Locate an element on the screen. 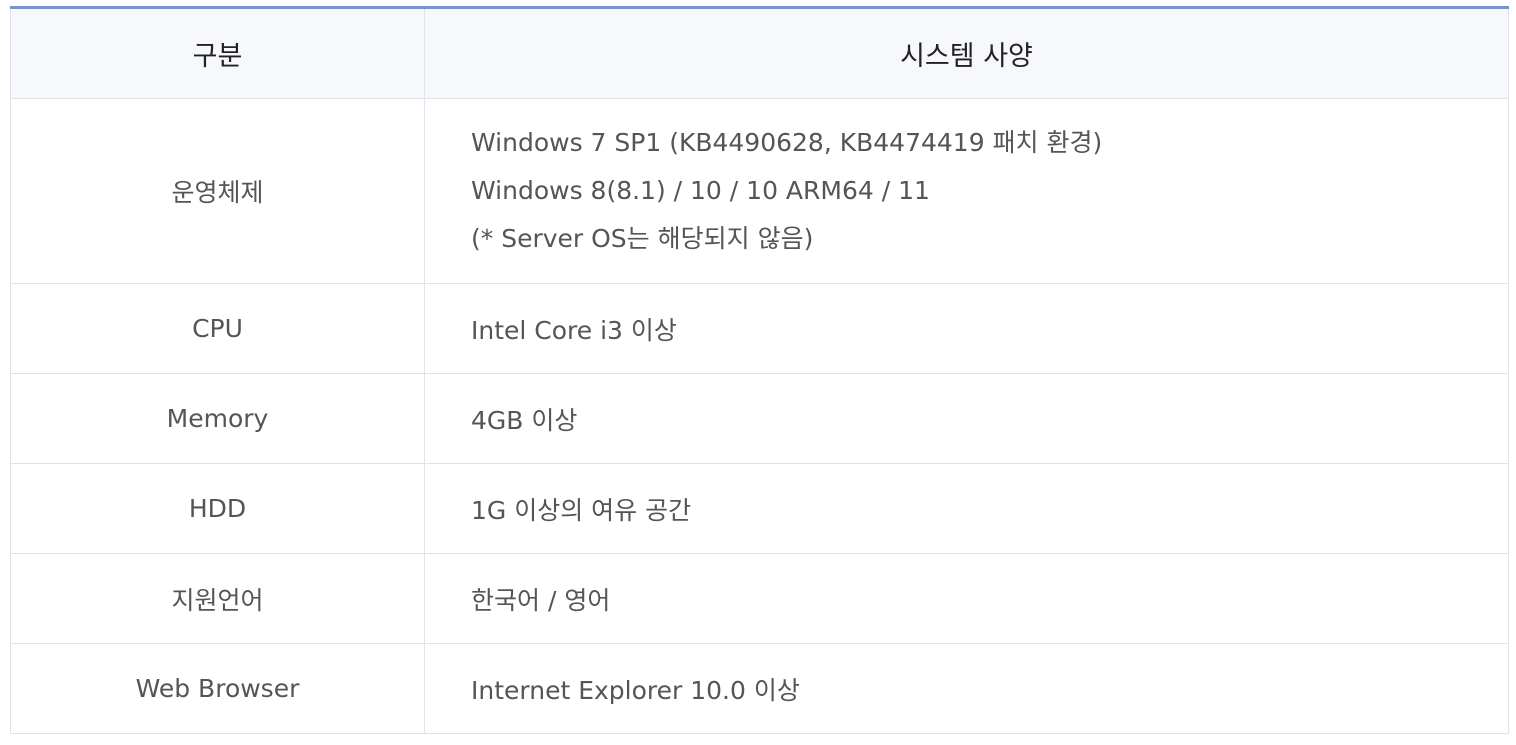 The image size is (1516, 745). row-value-language: 한국어 / 영어 is located at coordinates (966, 598).